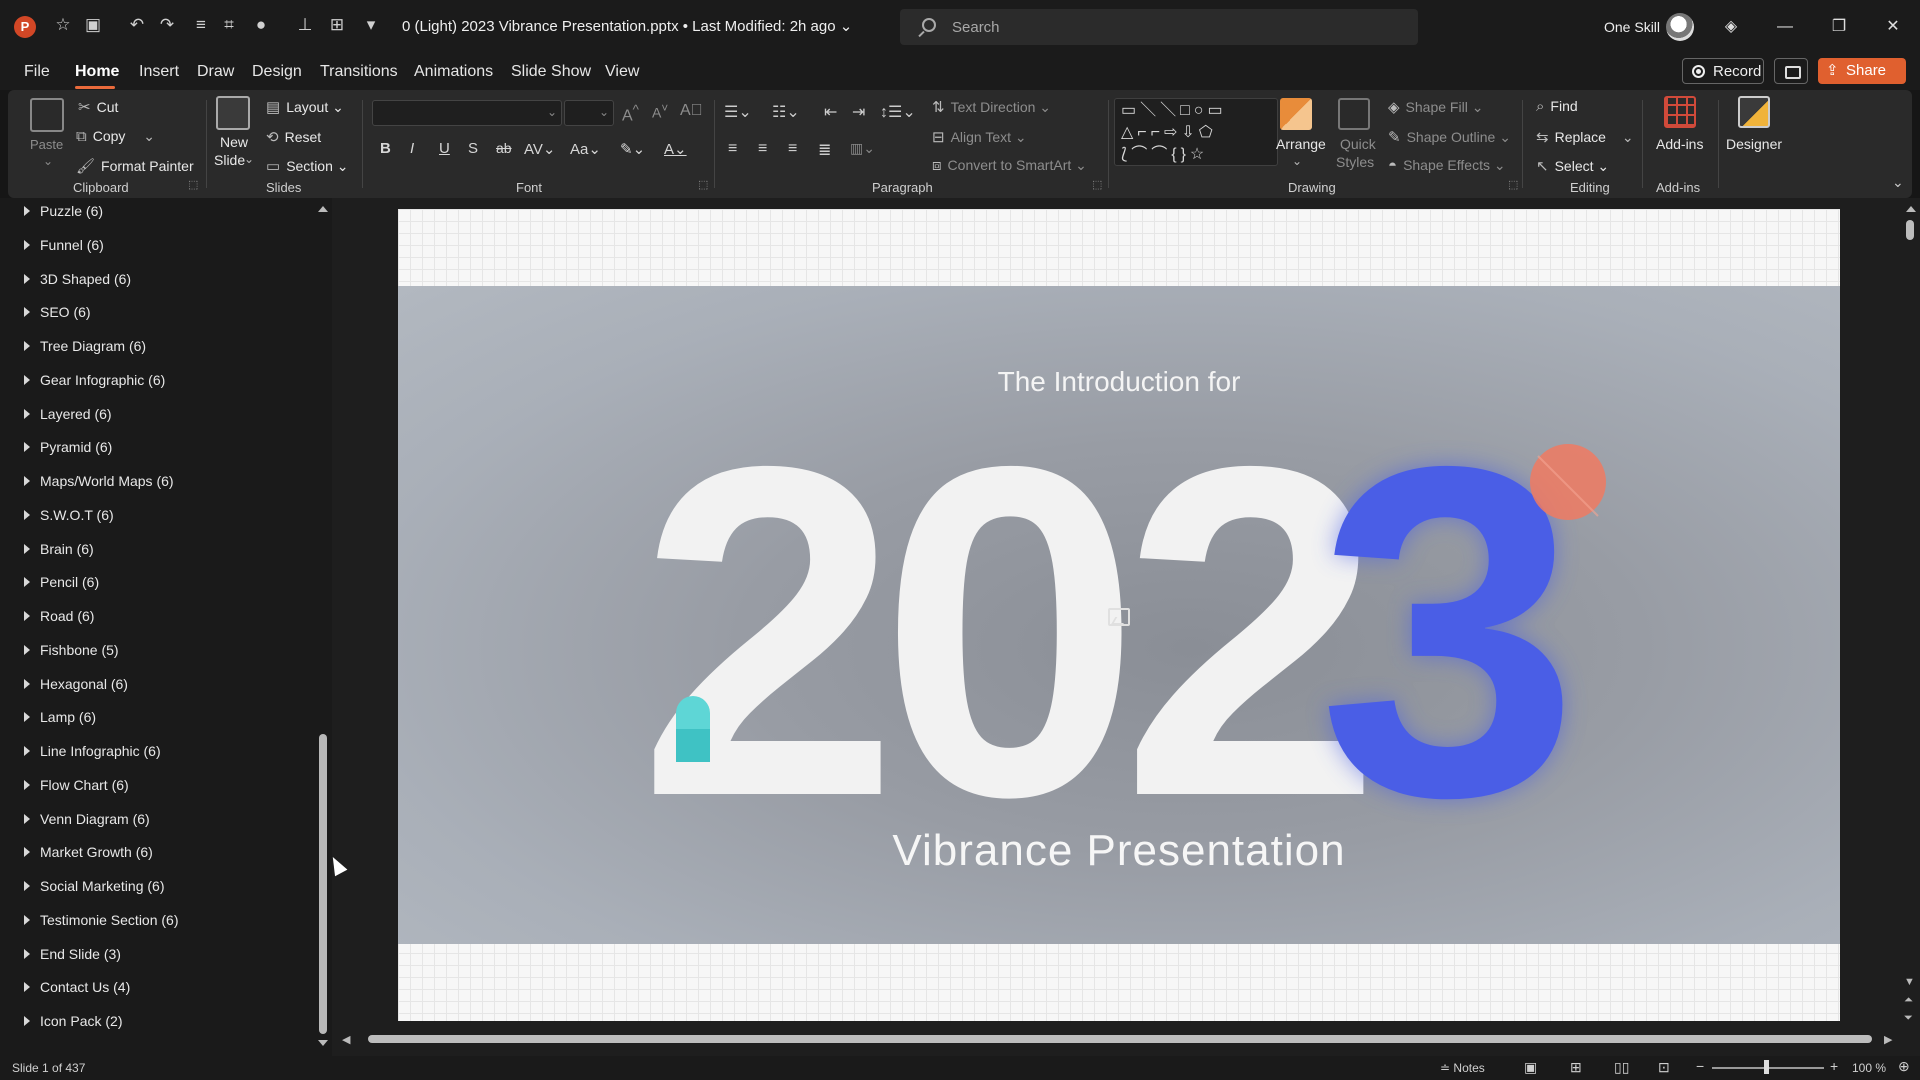 The height and width of the screenshot is (1080, 1920). Describe the element at coordinates (1754, 112) in the screenshot. I see `designer-icon` at that location.